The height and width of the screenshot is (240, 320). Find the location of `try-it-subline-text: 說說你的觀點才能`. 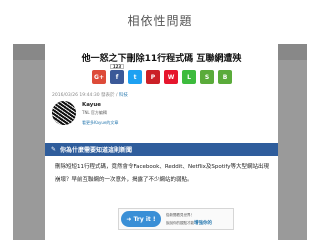

try-it-subline-text: 說說你的觀點才能 is located at coordinates (180, 223).